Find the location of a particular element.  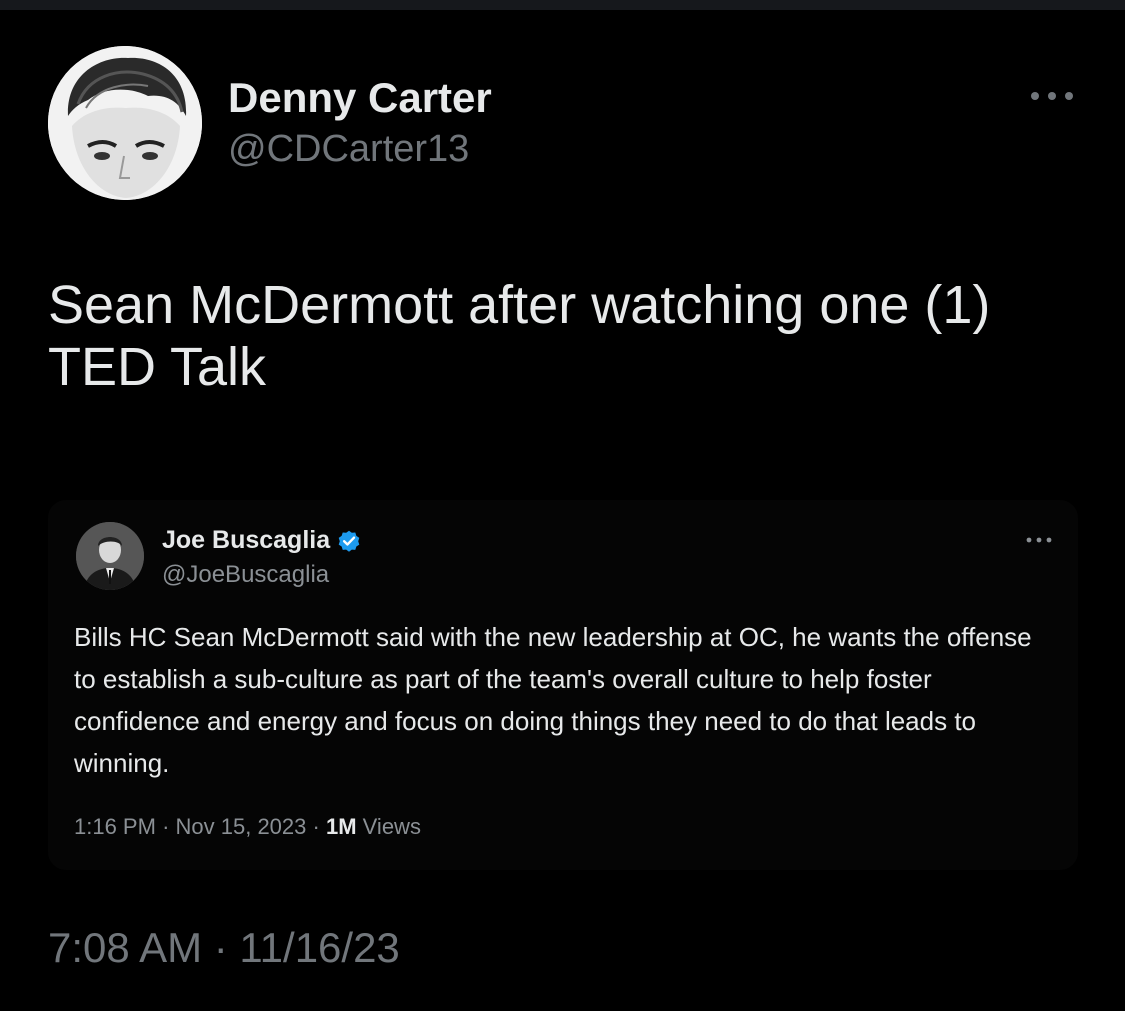

quoted-author-avatar is located at coordinates (110, 556).